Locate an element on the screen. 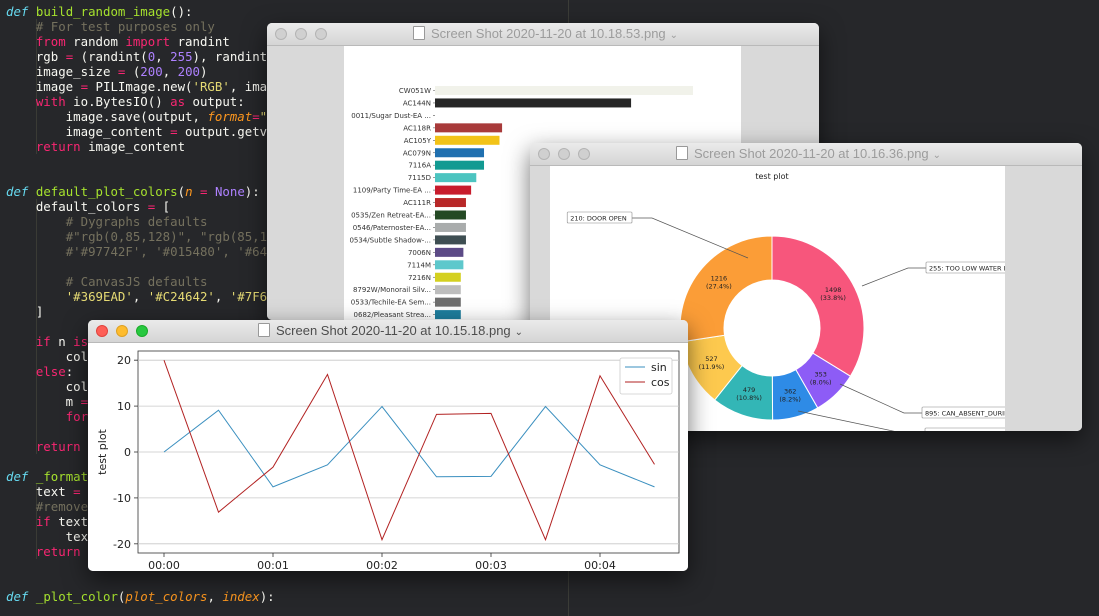 The image size is (1099, 616). donut-slice is located at coordinates (818, 306).